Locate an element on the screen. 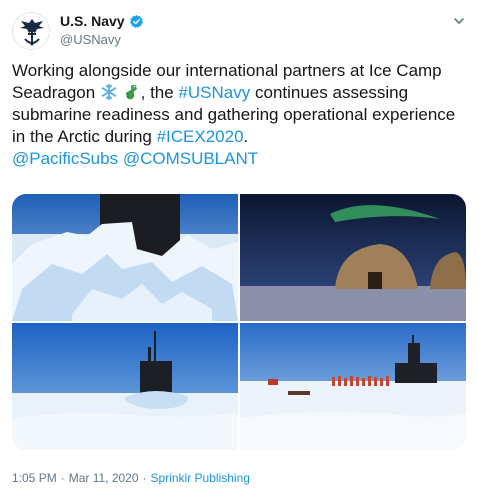  tweet-text-part: , the is located at coordinates (159, 92).